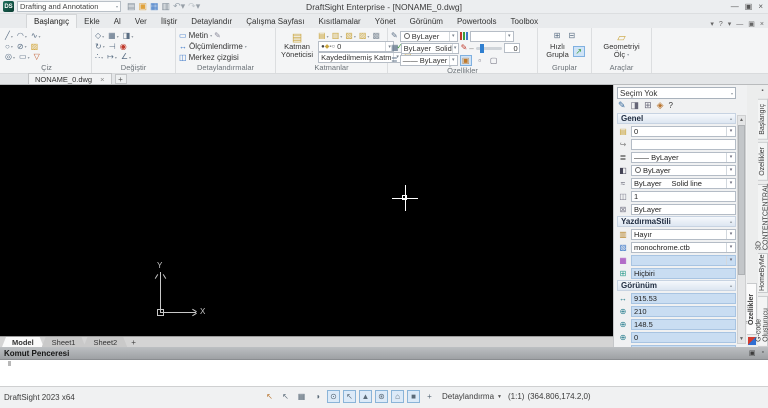 The width and height of the screenshot is (768, 408). I want to click on panel-help-button: ?, so click(671, 105).